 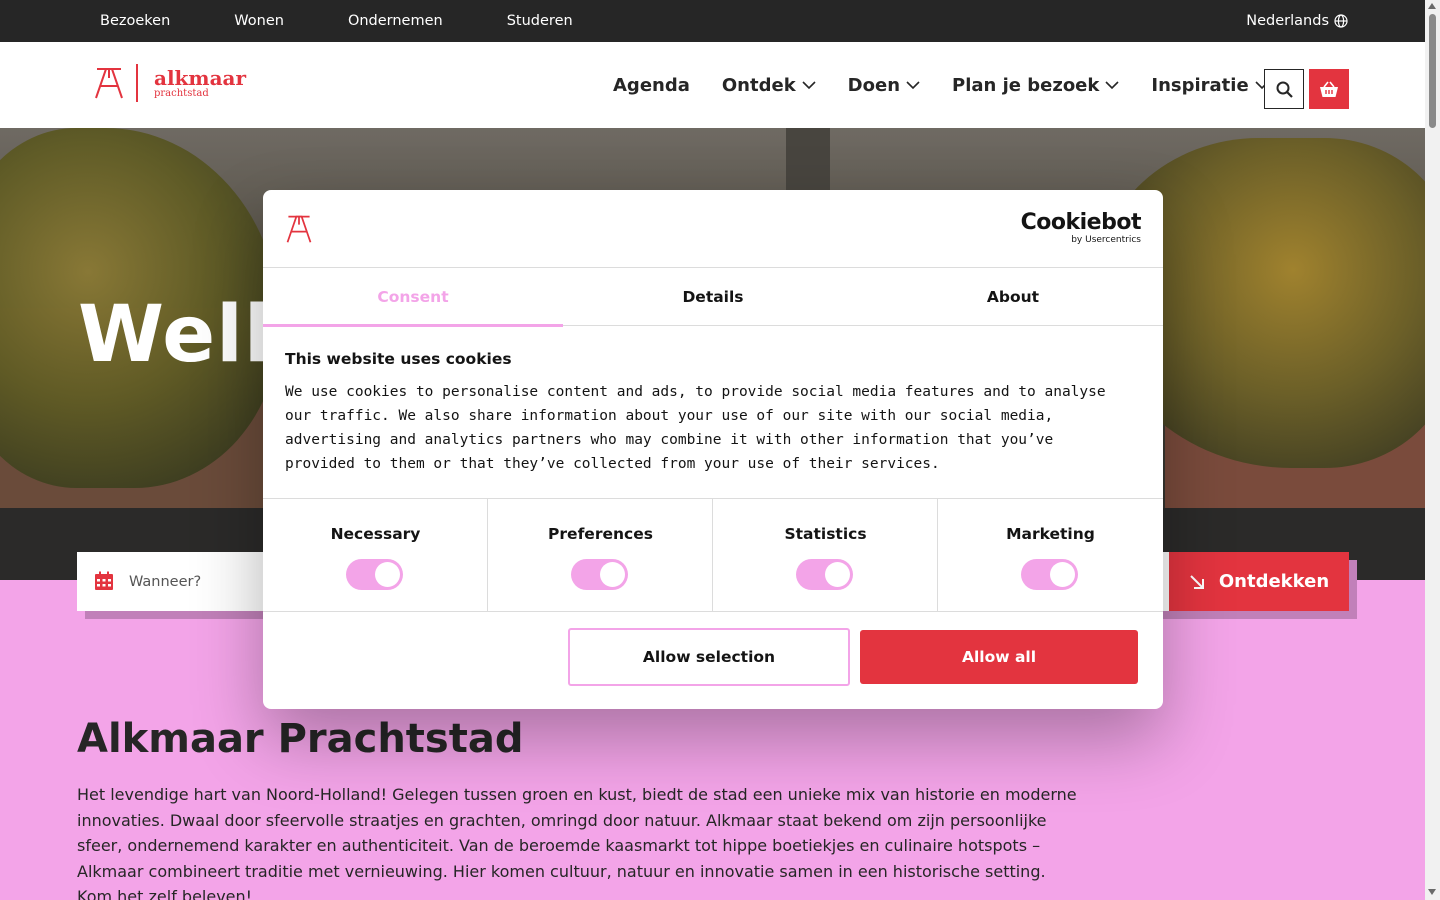 I want to click on cookiebot-sub: by Usercentrics, so click(x=1106, y=240).